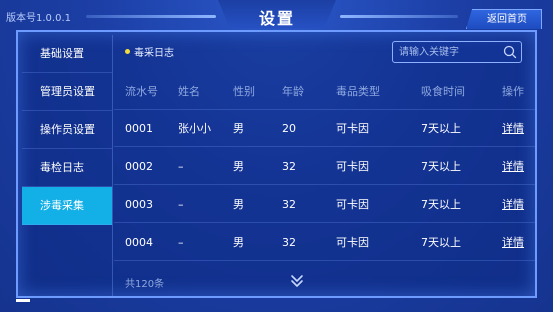  I want to click on indicator-dot-icon, so click(127, 51).